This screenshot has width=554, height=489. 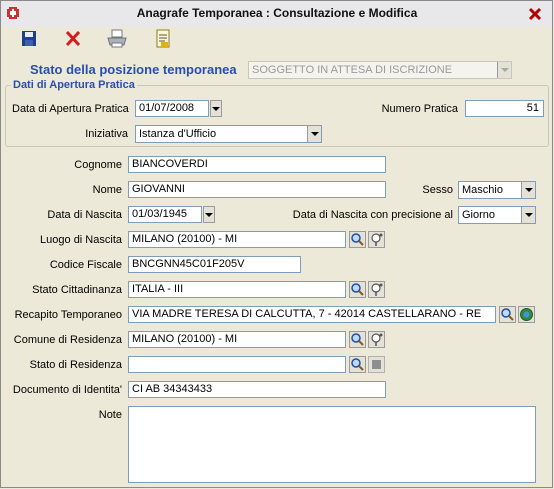 I want to click on printer-icon, so click(x=117, y=39).